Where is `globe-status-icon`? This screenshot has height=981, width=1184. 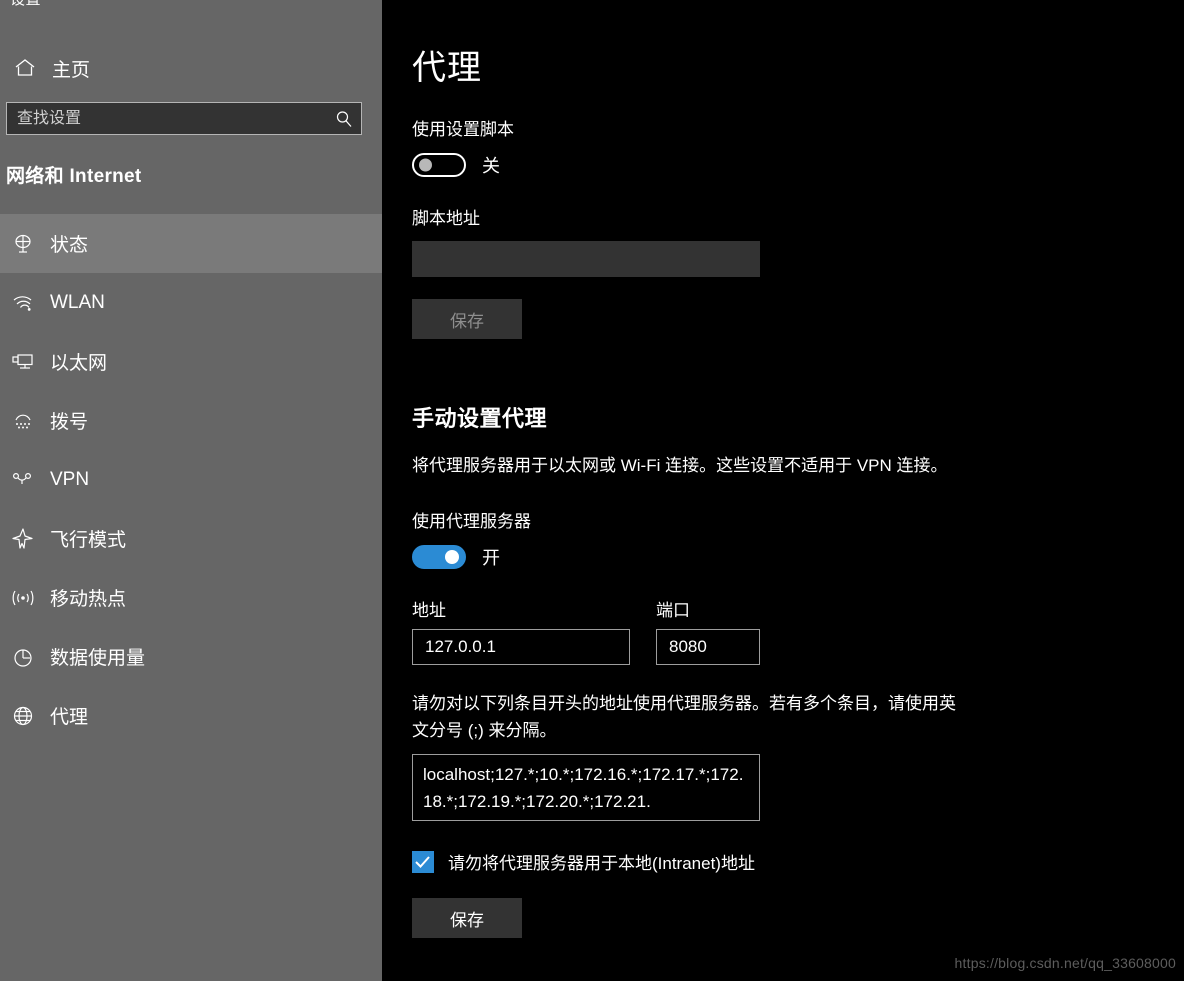 globe-status-icon is located at coordinates (23, 244).